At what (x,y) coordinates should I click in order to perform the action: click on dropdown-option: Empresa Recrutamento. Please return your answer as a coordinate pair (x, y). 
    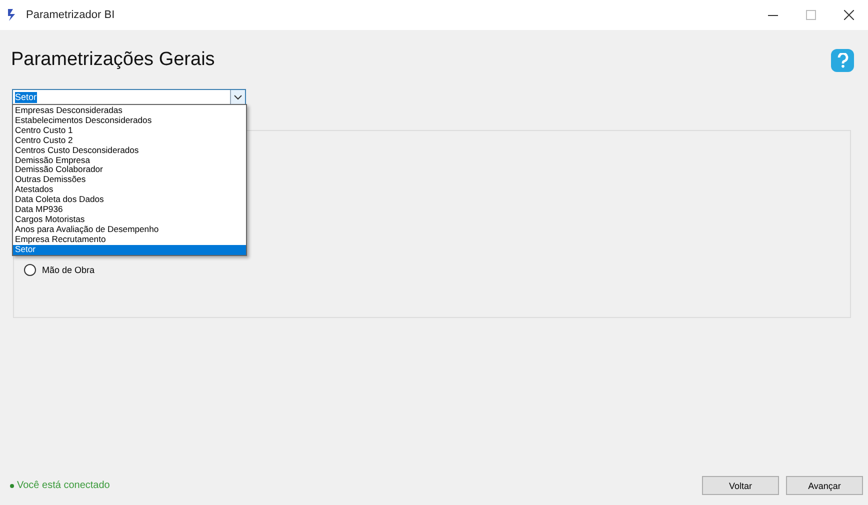
    Looking at the image, I should click on (129, 239).